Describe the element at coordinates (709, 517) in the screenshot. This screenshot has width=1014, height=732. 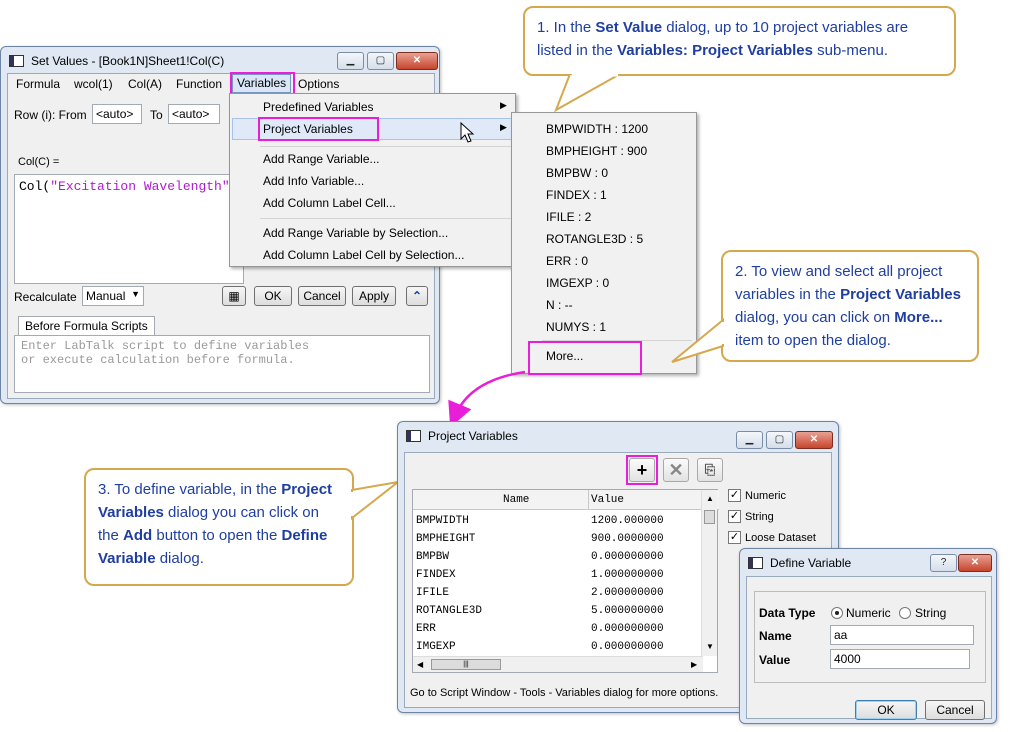
I see `scroll-thumb` at that location.